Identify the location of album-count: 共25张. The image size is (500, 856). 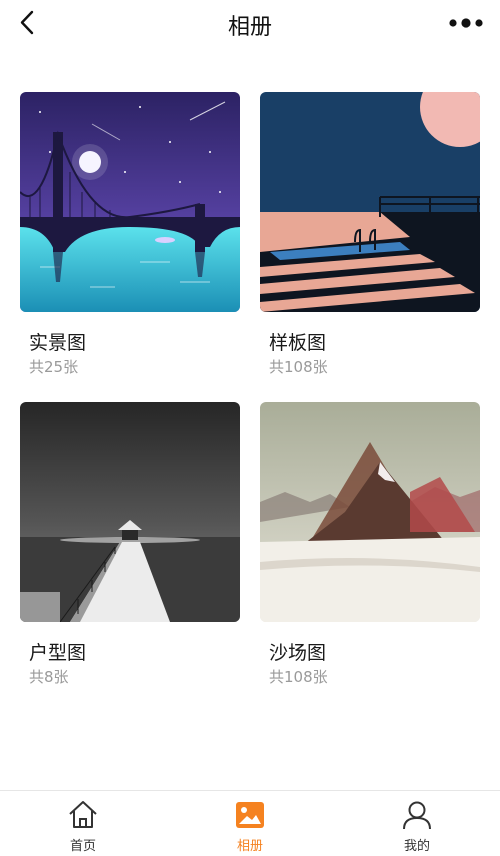
(54, 367).